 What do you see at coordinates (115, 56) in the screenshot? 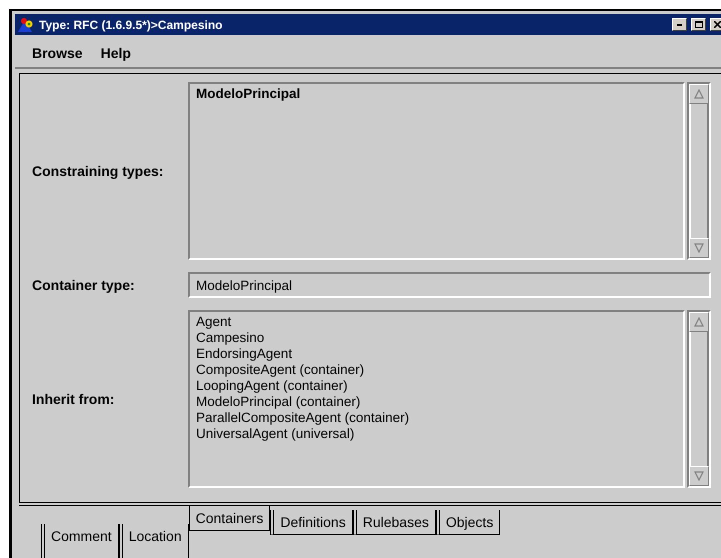
I see `menu-item: Help` at bounding box center [115, 56].